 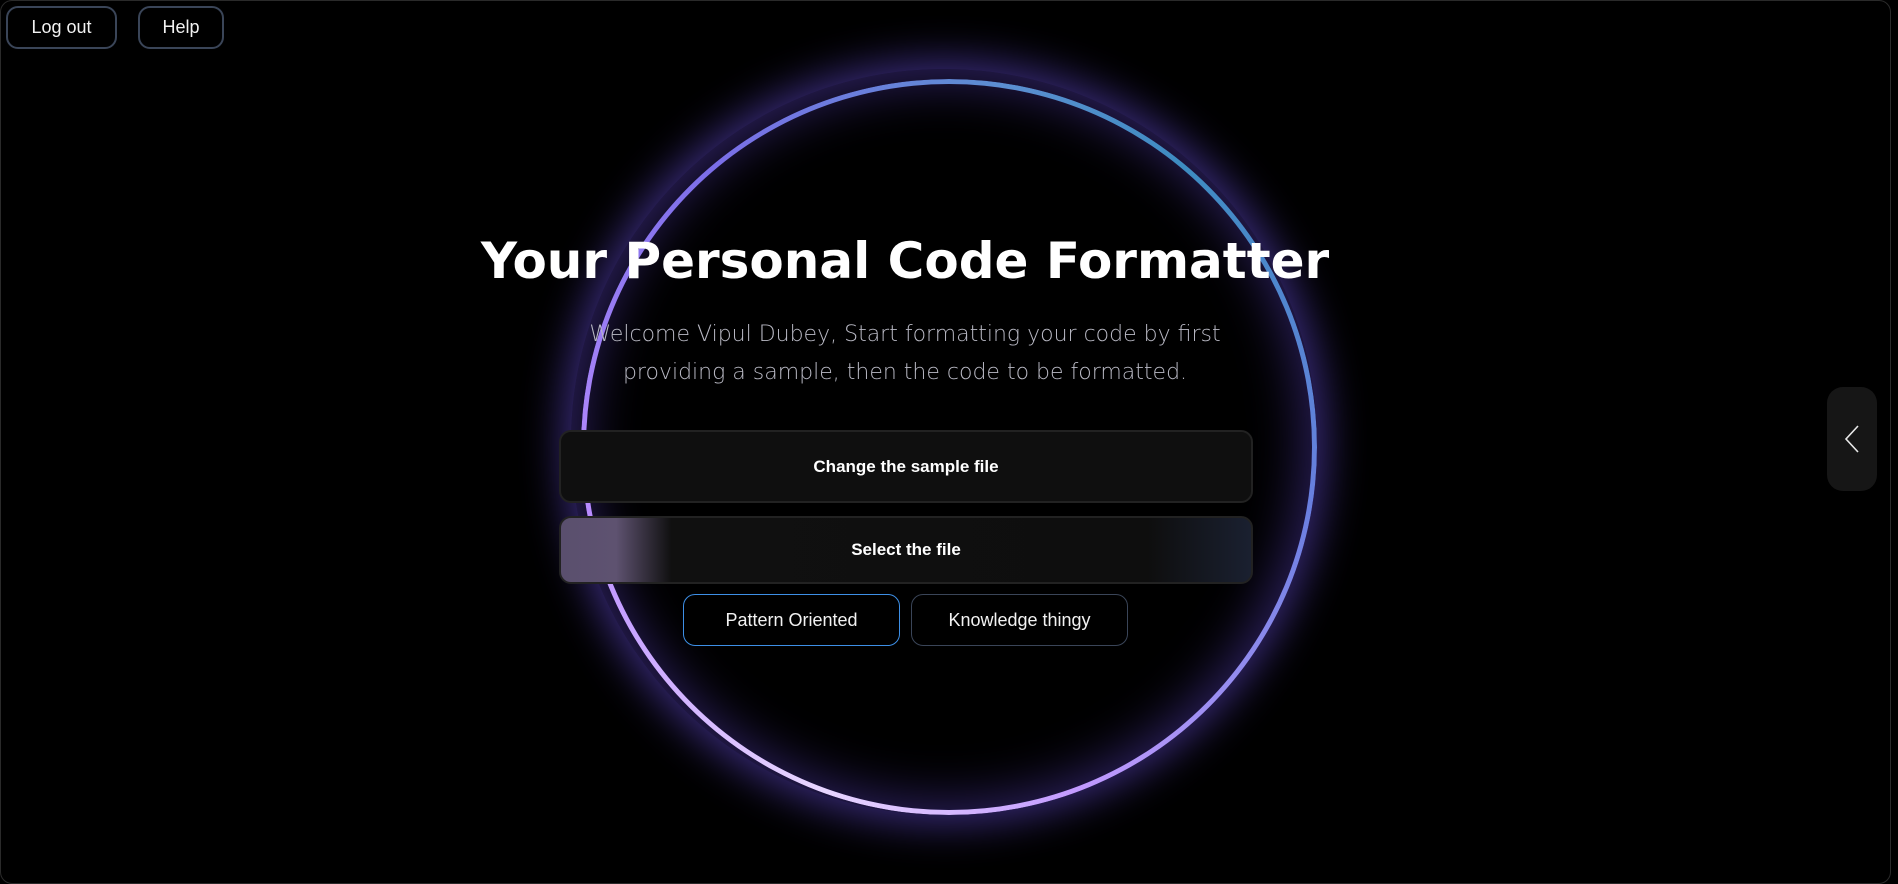 I want to click on chevron-left-icon, so click(x=1851, y=439).